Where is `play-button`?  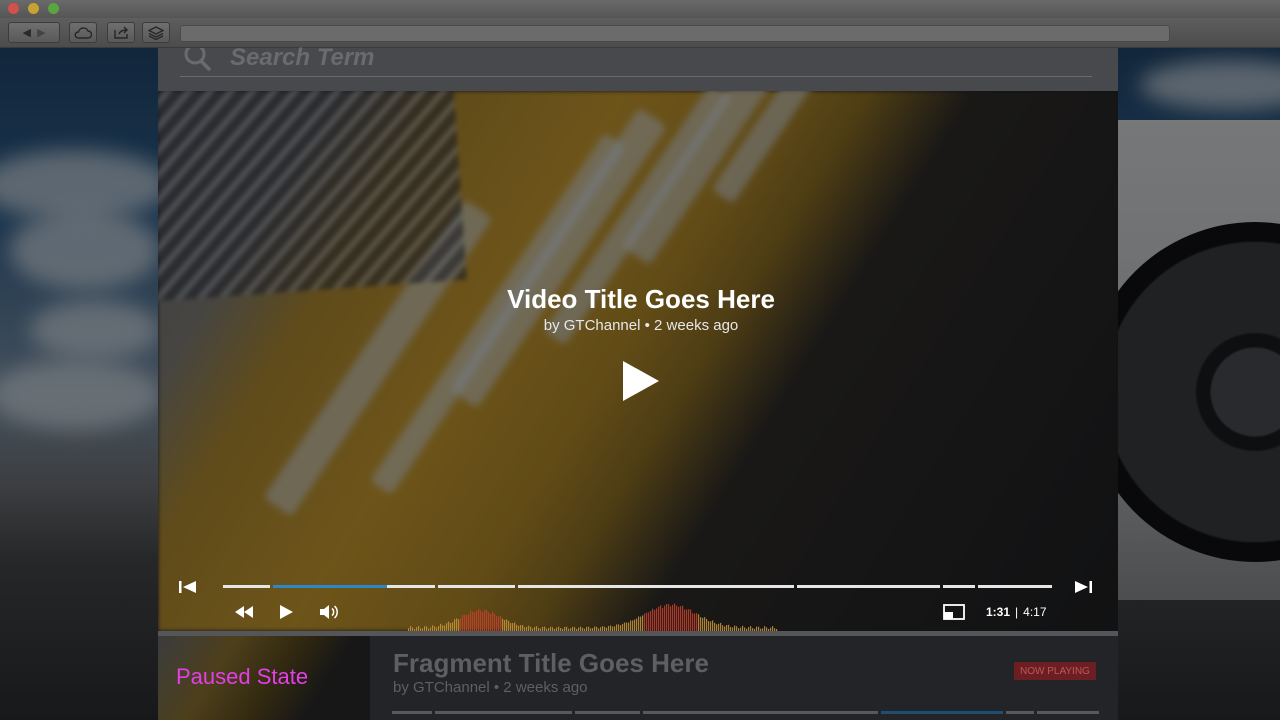 play-button is located at coordinates (286, 612).